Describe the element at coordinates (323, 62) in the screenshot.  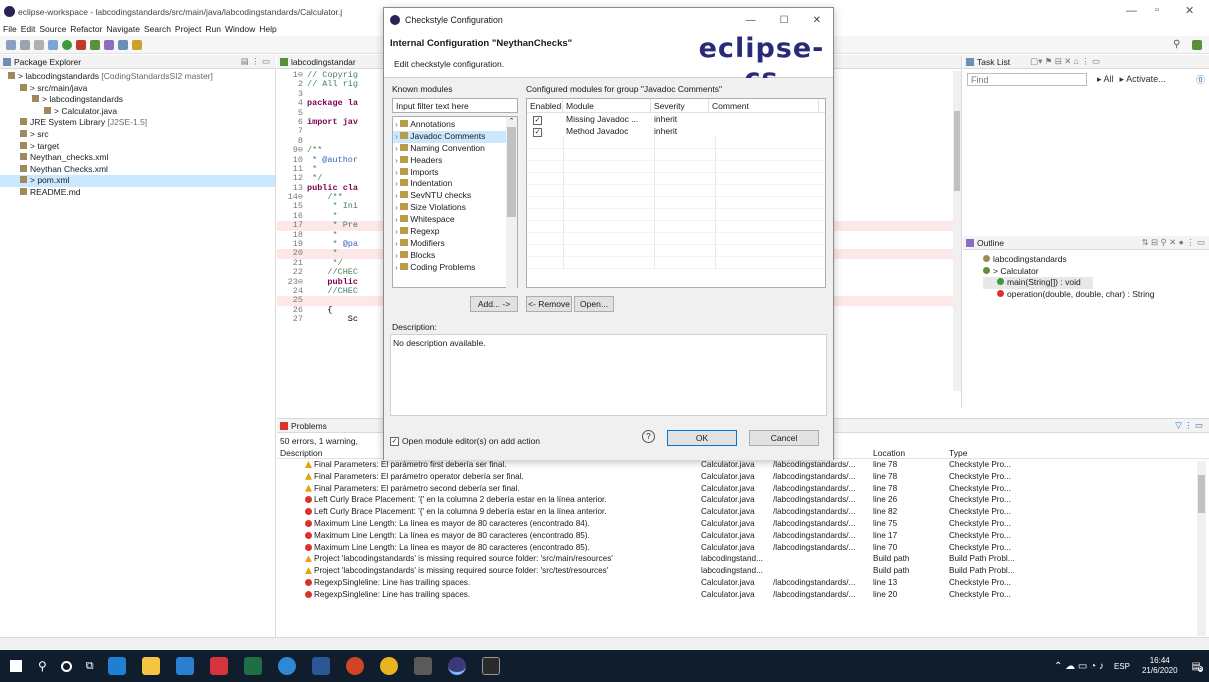
I see `editor-tab: labcodingstandar` at that location.